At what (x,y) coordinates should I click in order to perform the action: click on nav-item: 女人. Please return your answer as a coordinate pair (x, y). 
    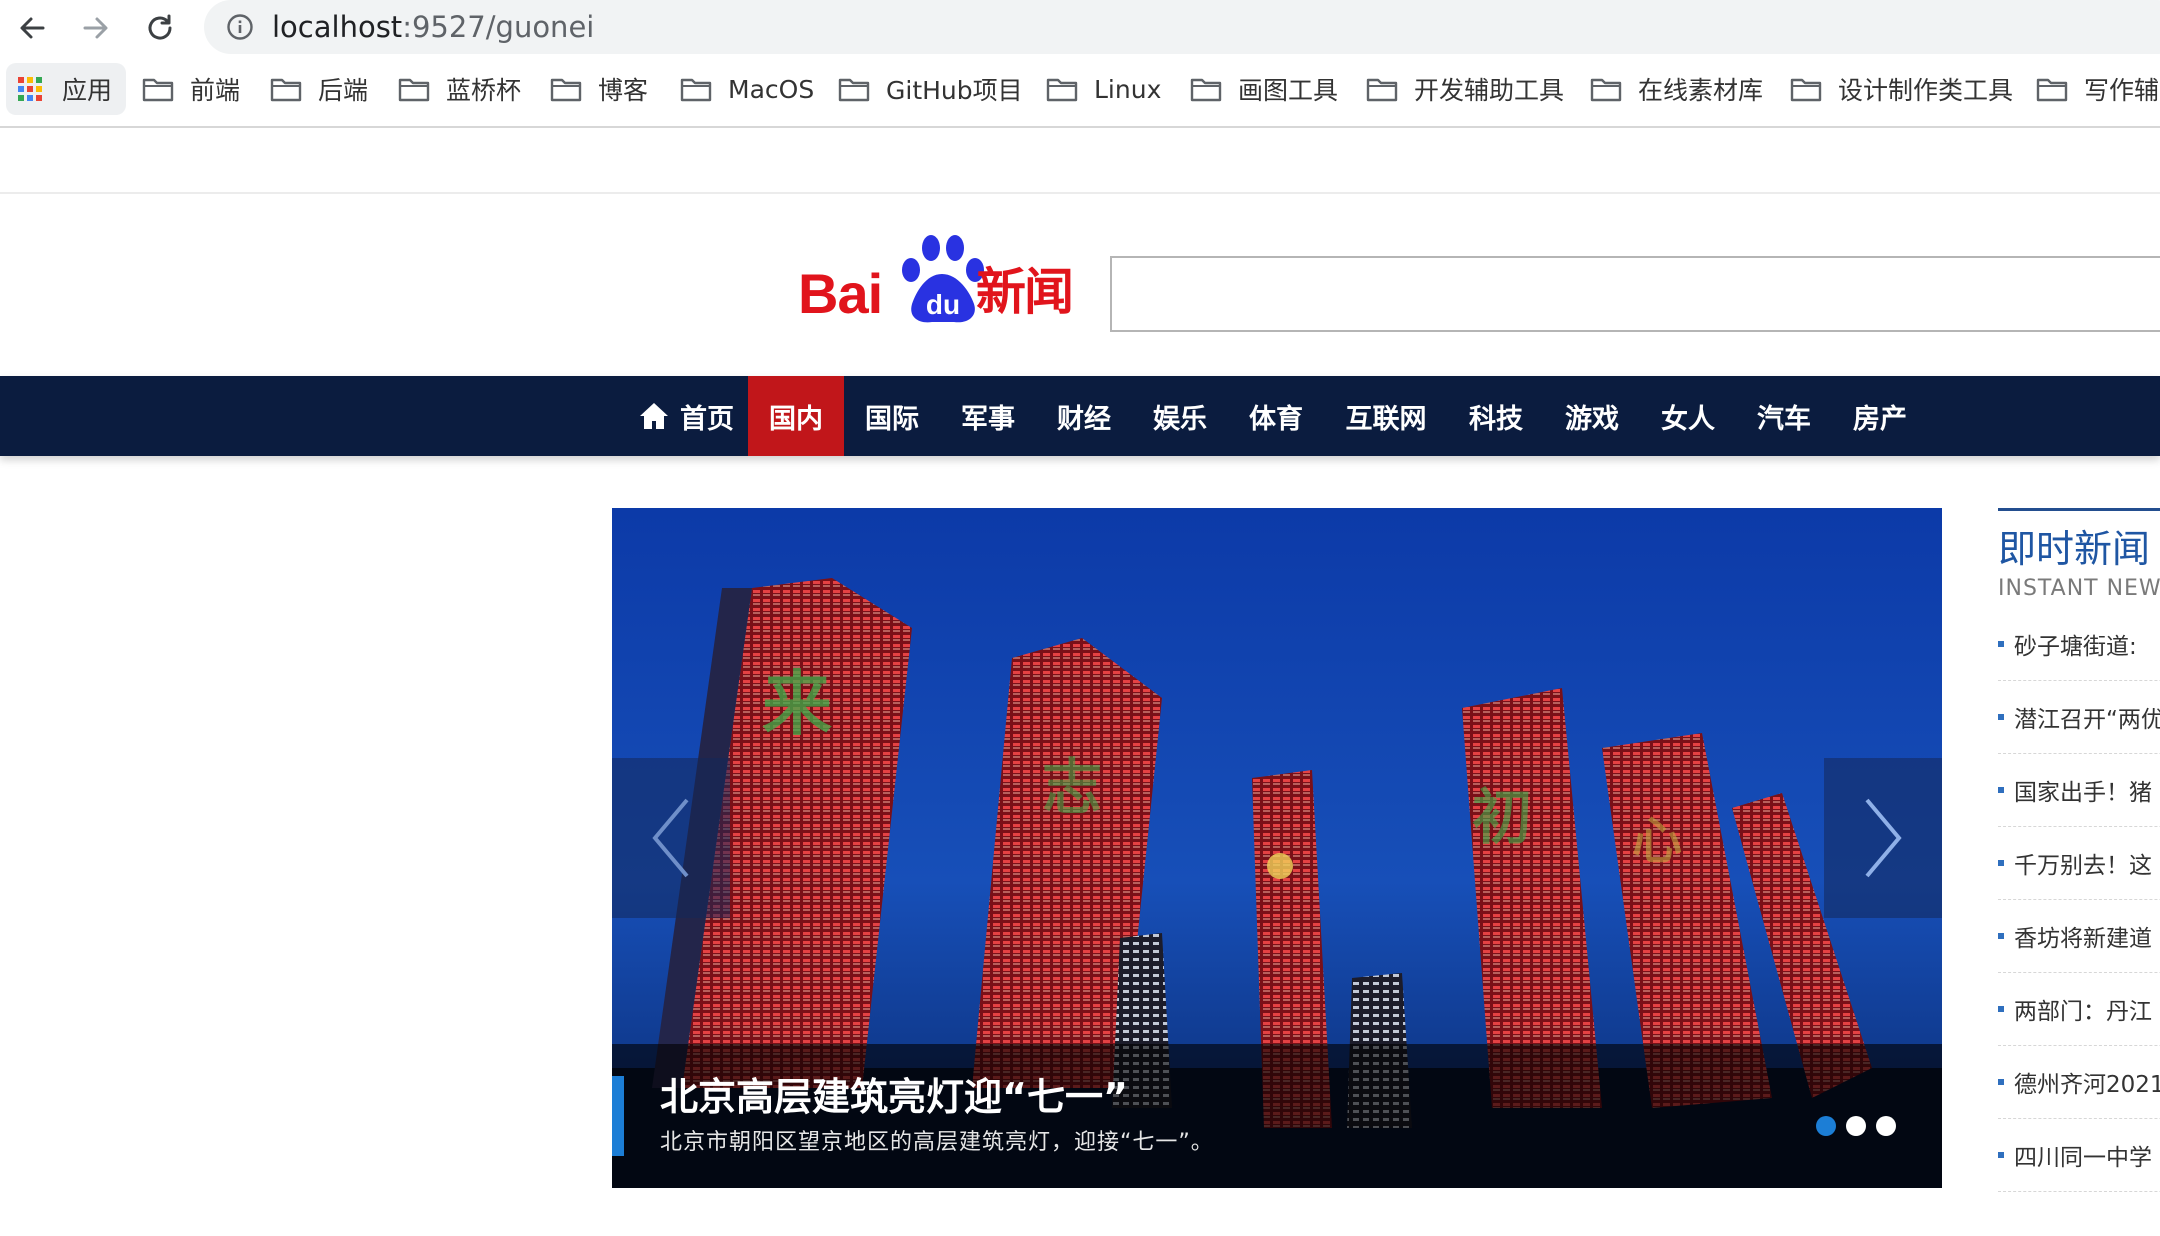
    Looking at the image, I should click on (1688, 416).